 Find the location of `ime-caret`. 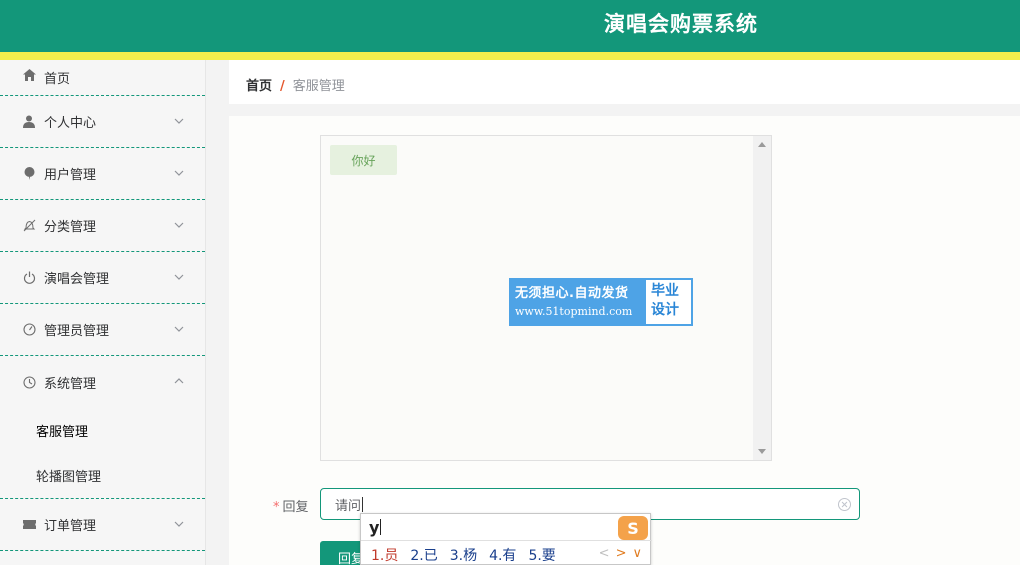

ime-caret is located at coordinates (381, 527).